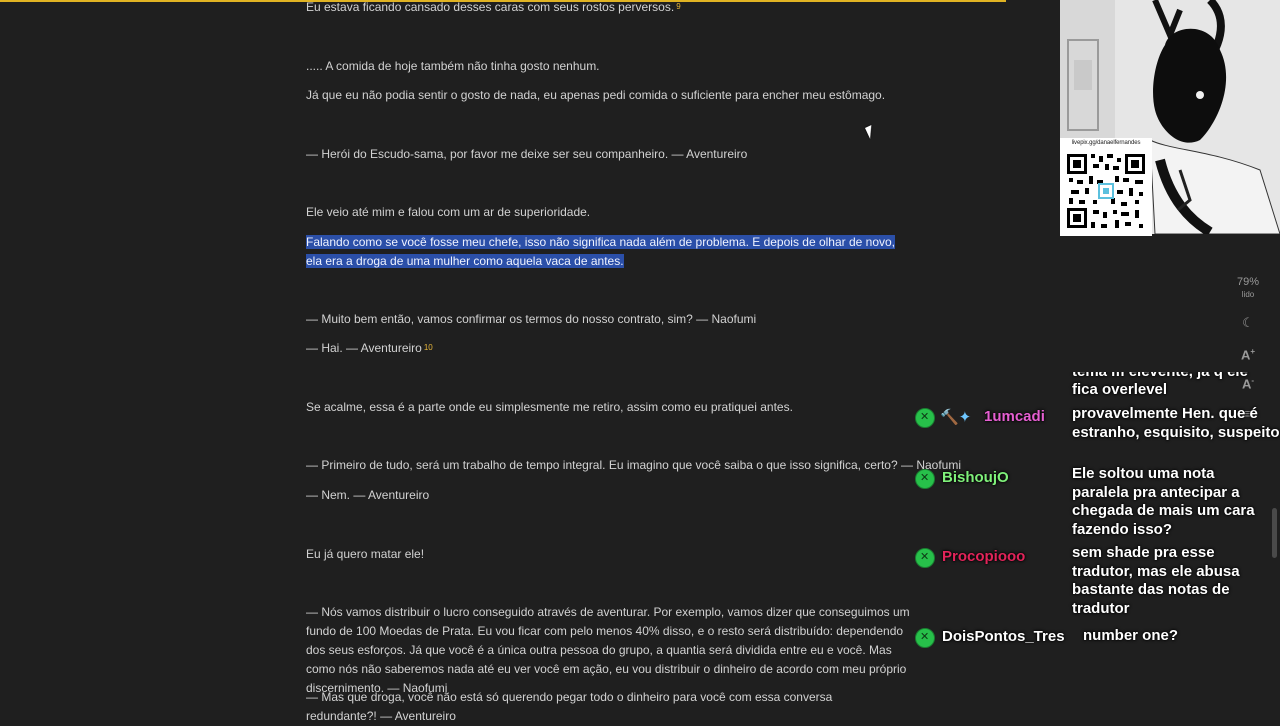 The width and height of the screenshot is (1280, 726). Describe the element at coordinates (1248, 323) in the screenshot. I see `dark-mode-moon-icon: ☾` at that location.